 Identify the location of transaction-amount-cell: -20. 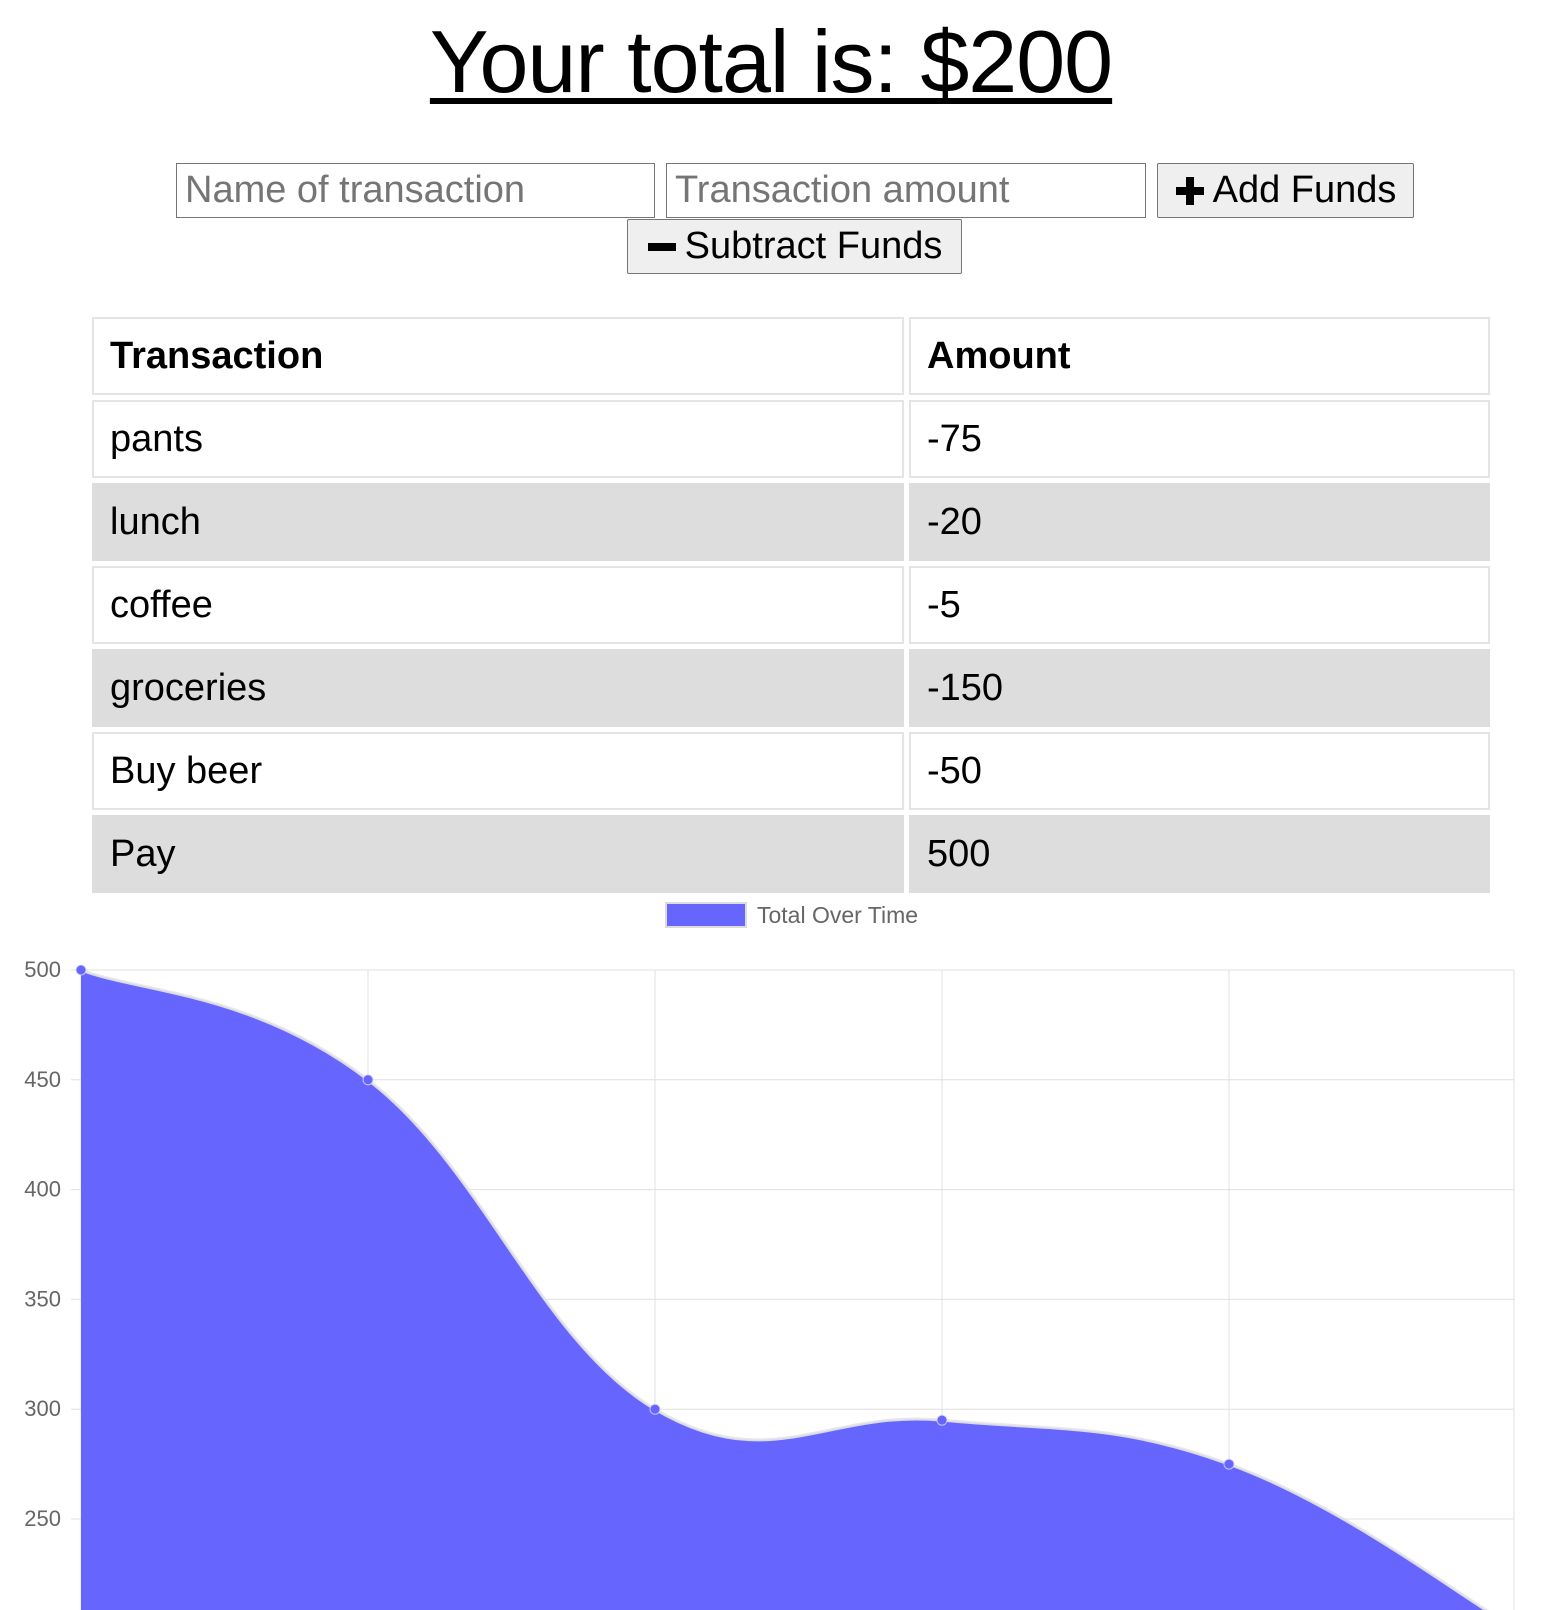
(1199, 522).